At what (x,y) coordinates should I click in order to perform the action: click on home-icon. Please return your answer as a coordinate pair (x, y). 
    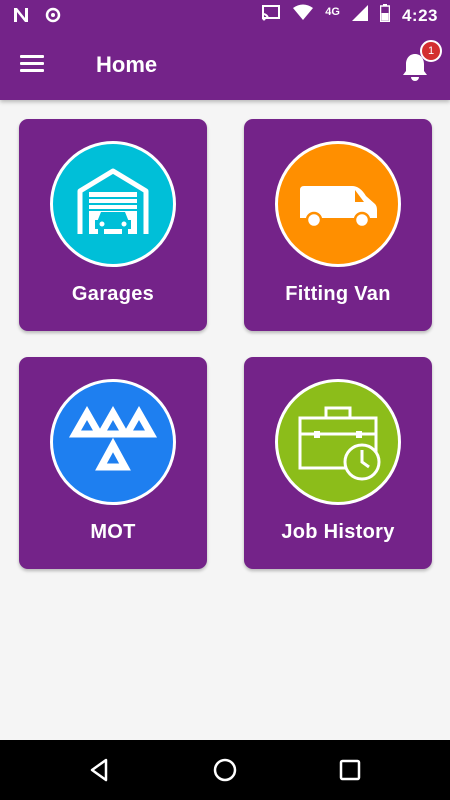
    Looking at the image, I should click on (225, 770).